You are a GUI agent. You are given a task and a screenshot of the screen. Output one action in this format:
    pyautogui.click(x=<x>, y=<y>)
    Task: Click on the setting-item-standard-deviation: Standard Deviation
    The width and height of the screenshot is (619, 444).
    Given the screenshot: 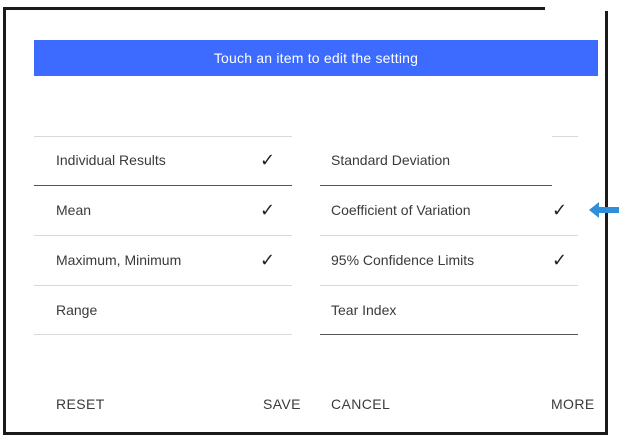 What is the action you would take?
    pyautogui.click(x=449, y=160)
    